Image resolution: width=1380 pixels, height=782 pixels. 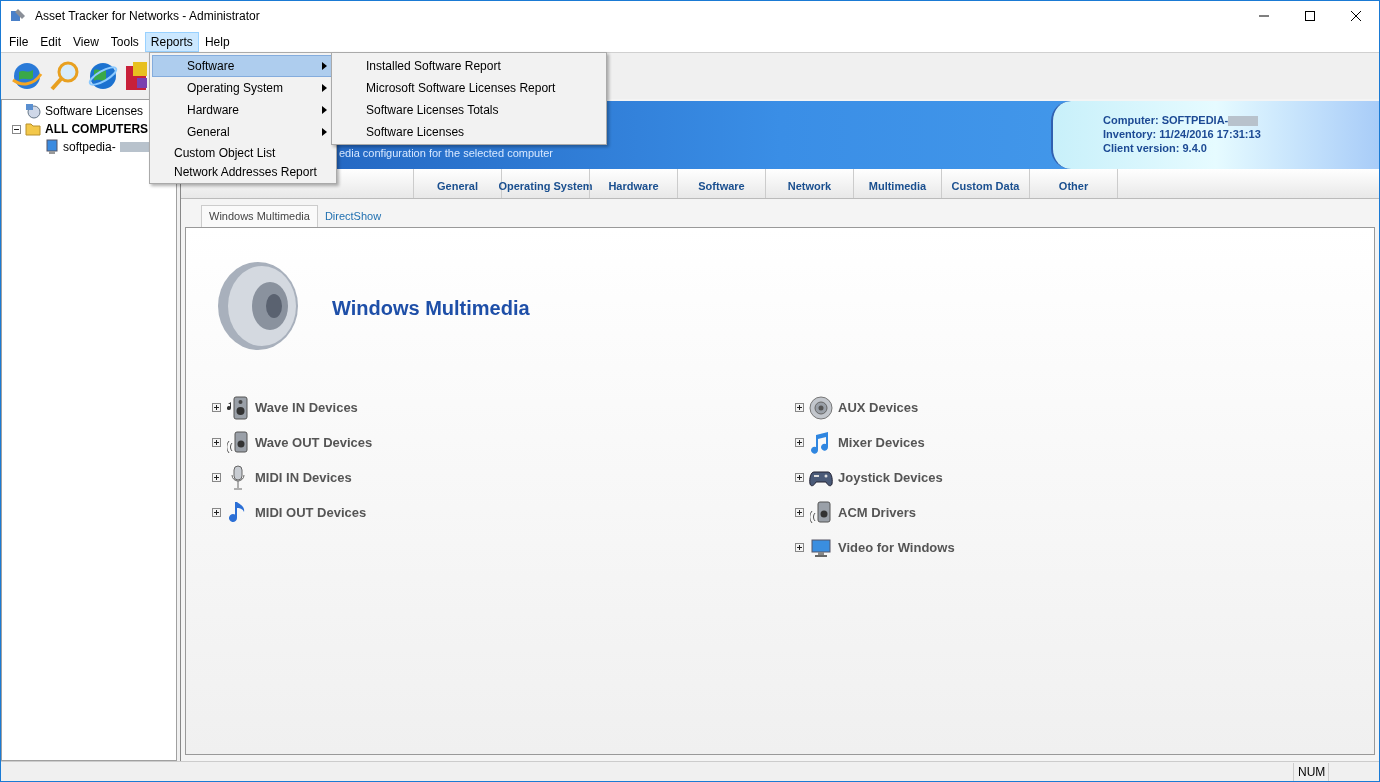 I want to click on device-category: AUX Devices, so click(x=878, y=407).